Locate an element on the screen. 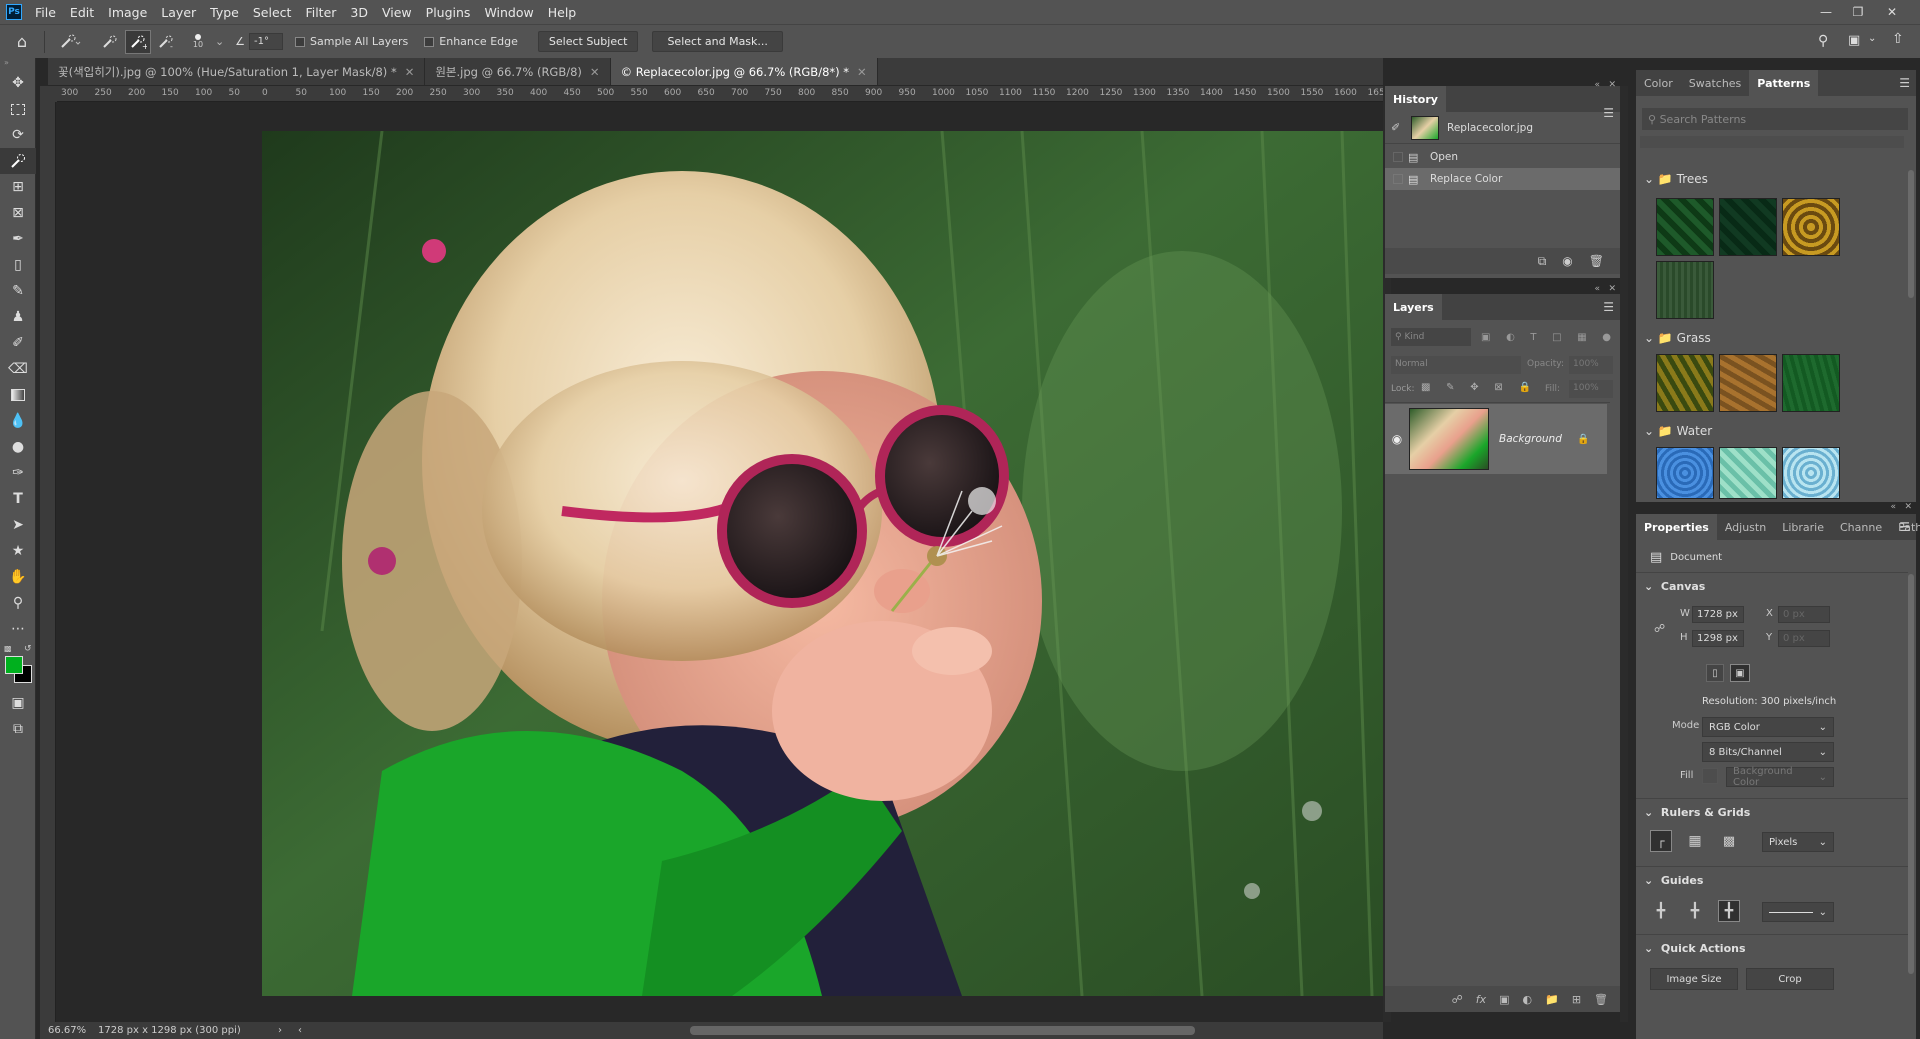 The width and height of the screenshot is (1920, 1039). zoom-level: 66.67% is located at coordinates (64, 1030).